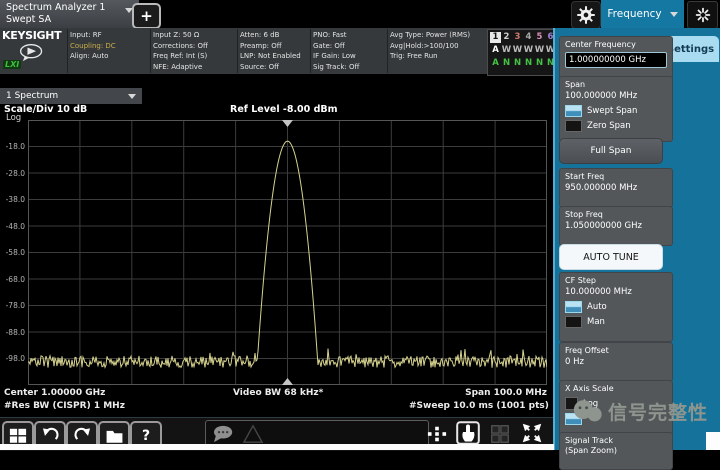 The height and width of the screenshot is (470, 720). What do you see at coordinates (82, 433) in the screenshot?
I see `redo-icon` at bounding box center [82, 433].